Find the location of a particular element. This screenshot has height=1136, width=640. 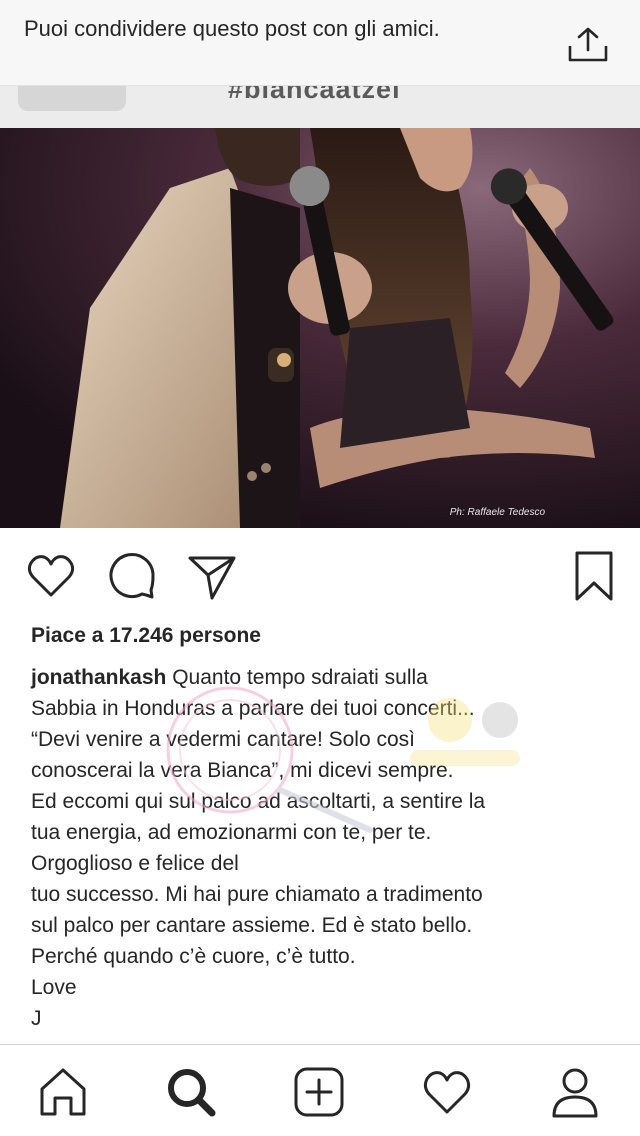

share-icon is located at coordinates (588, 45).